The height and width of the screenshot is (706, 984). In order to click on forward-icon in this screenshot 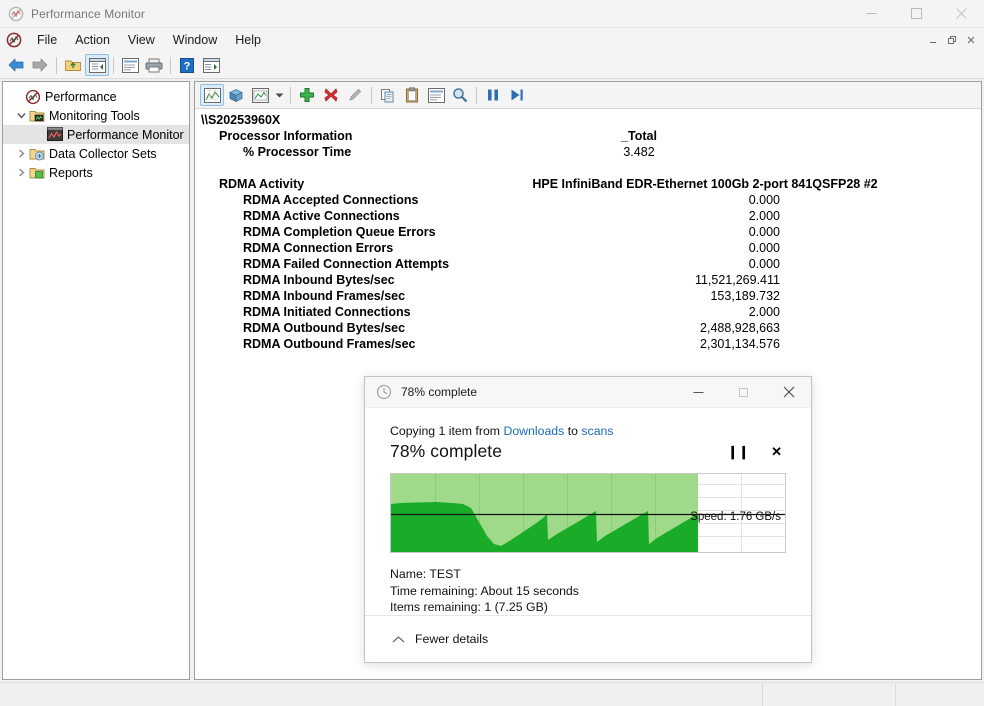, I will do `click(40, 65)`.